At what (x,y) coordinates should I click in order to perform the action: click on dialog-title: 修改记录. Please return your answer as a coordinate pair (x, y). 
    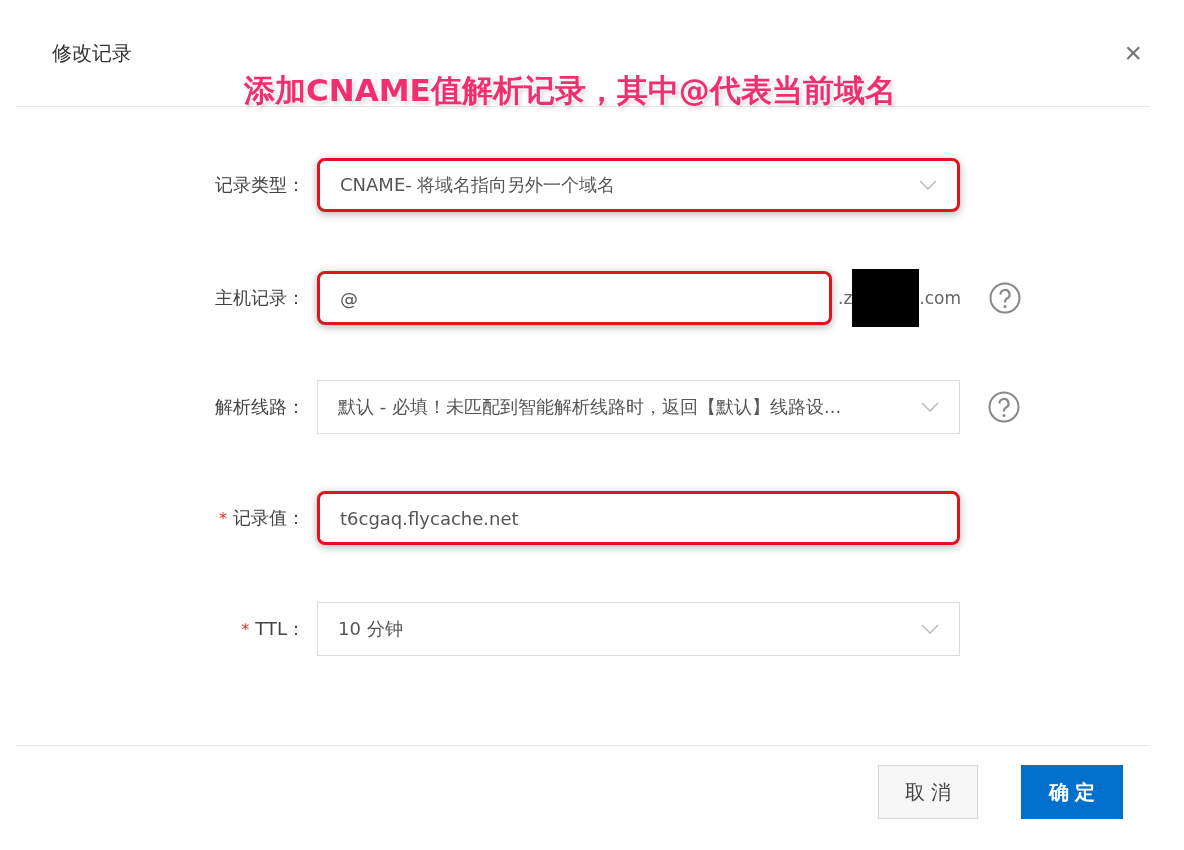
    Looking at the image, I should click on (92, 53).